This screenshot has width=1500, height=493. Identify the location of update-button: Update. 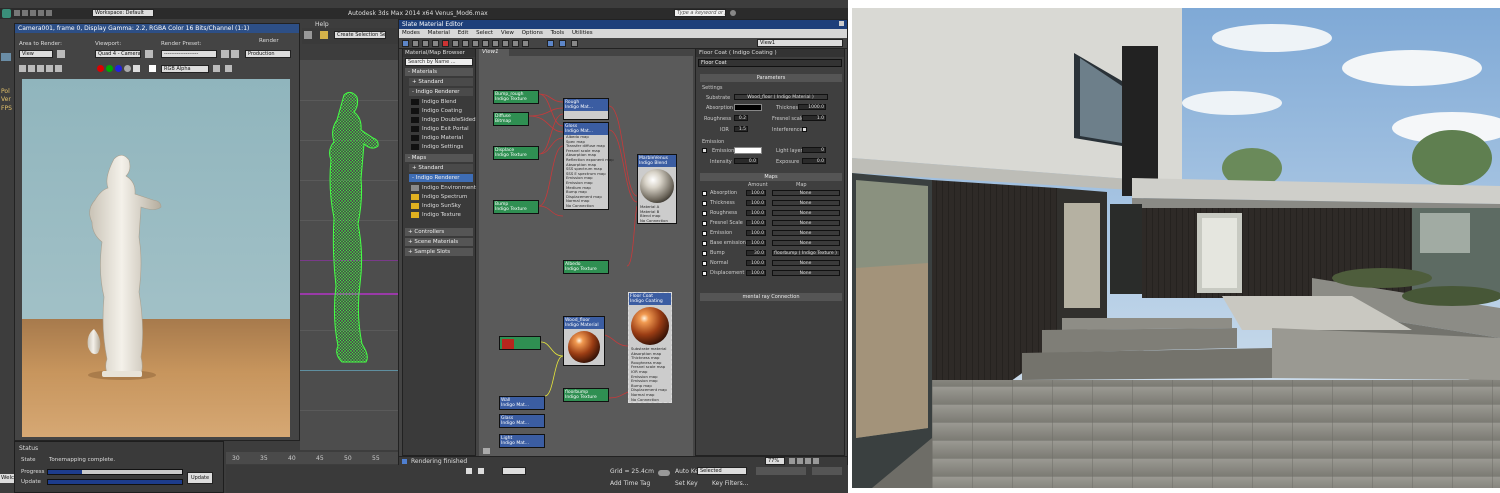
(200, 478).